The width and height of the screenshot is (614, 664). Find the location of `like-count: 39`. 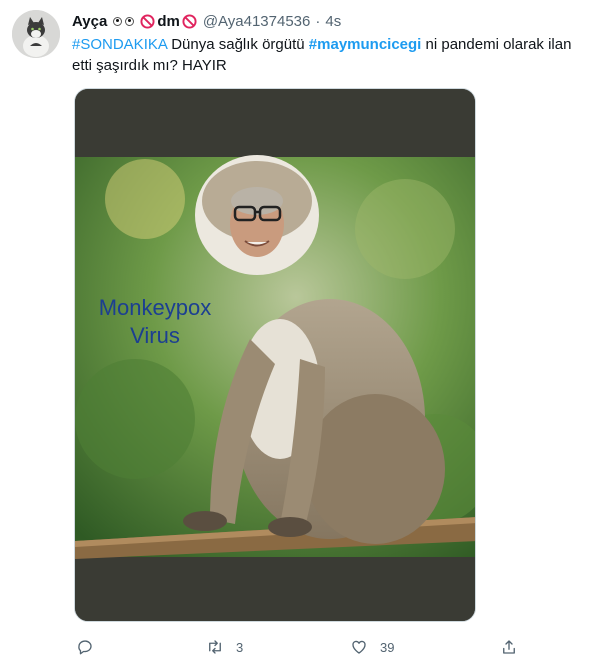

like-count: 39 is located at coordinates (387, 647).